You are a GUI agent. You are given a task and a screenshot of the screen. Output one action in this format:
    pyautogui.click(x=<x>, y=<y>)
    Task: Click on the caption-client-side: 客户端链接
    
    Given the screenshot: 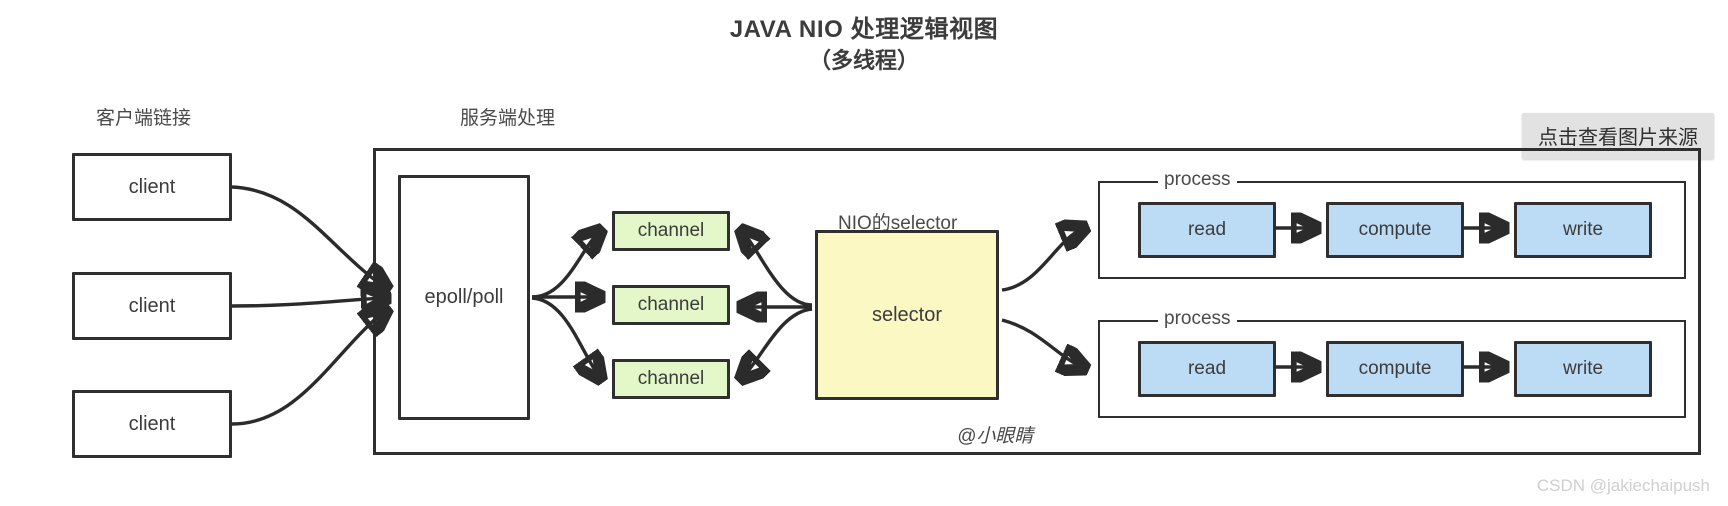 What is the action you would take?
    pyautogui.click(x=144, y=118)
    